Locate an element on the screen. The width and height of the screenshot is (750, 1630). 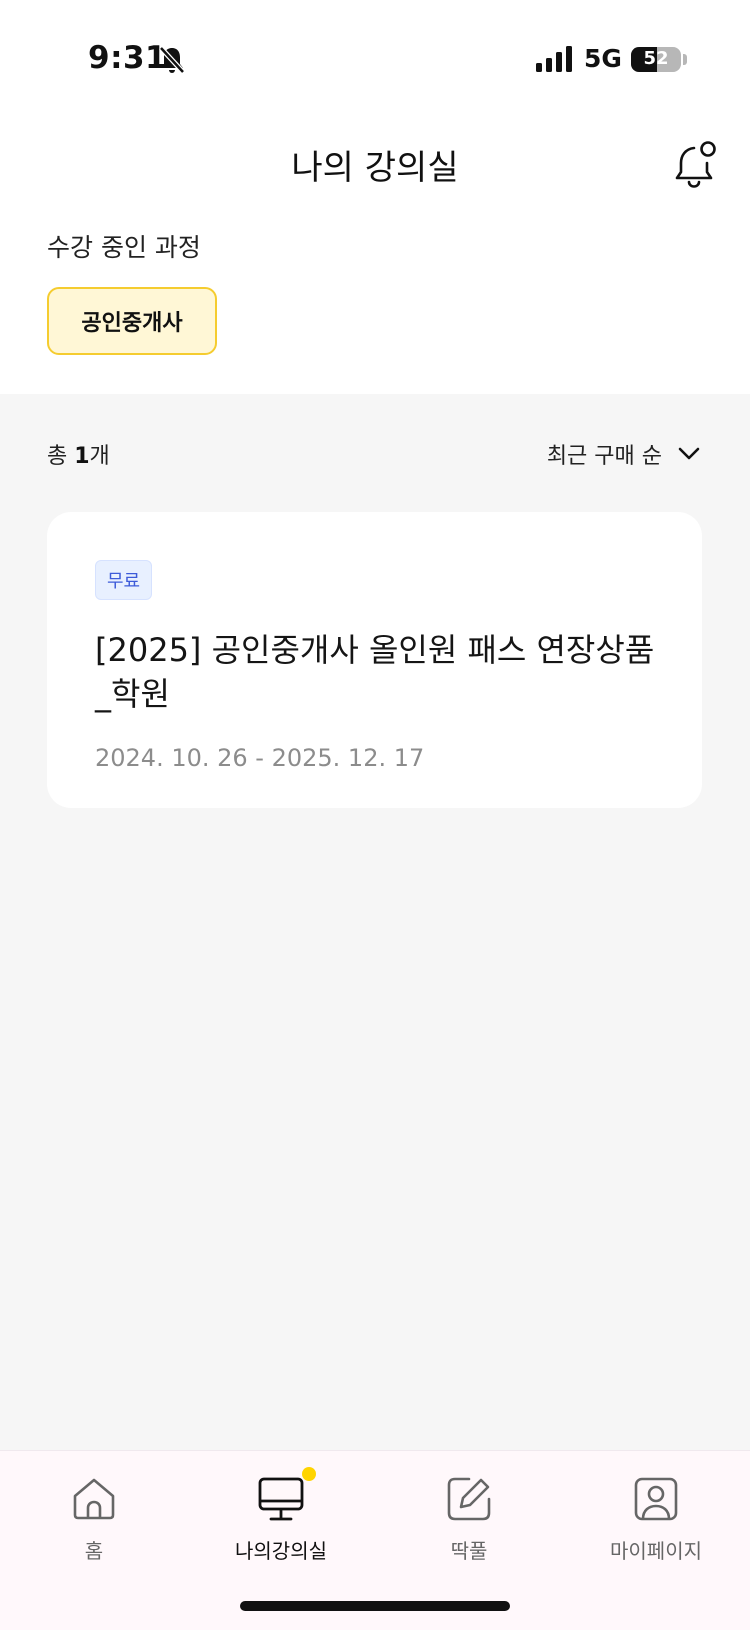
monitor-icon is located at coordinates (281, 1499).